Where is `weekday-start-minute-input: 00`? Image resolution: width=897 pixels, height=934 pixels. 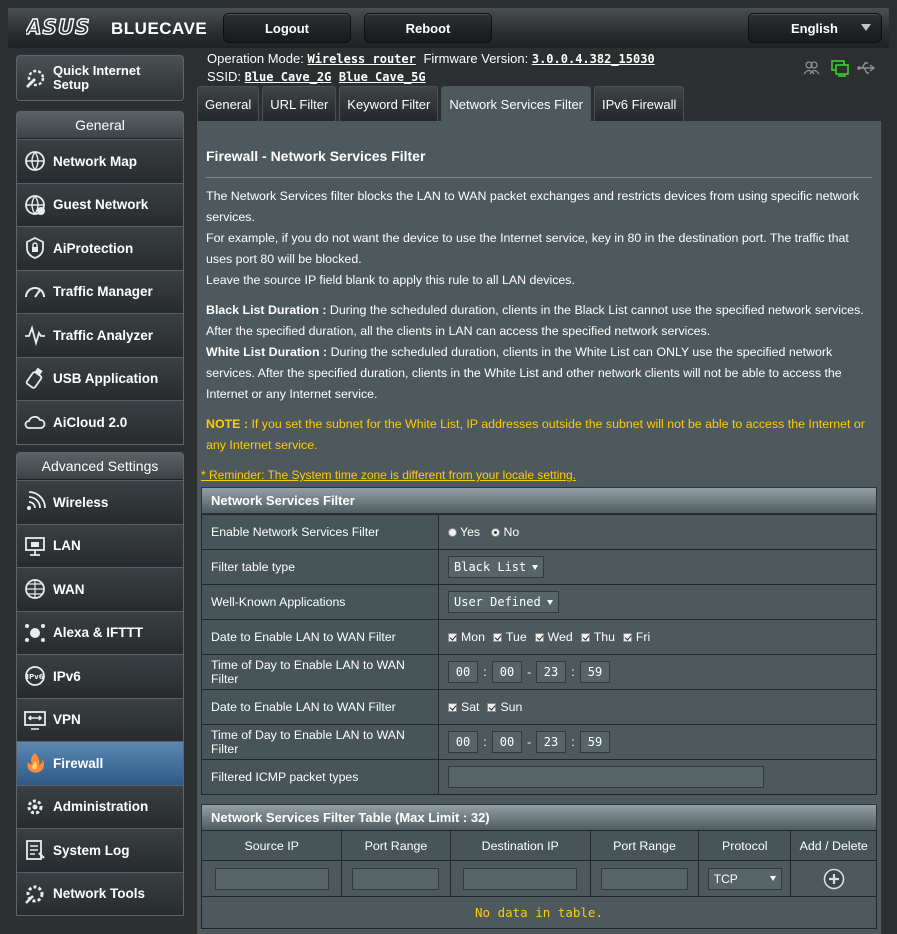 weekday-start-minute-input: 00 is located at coordinates (507, 672).